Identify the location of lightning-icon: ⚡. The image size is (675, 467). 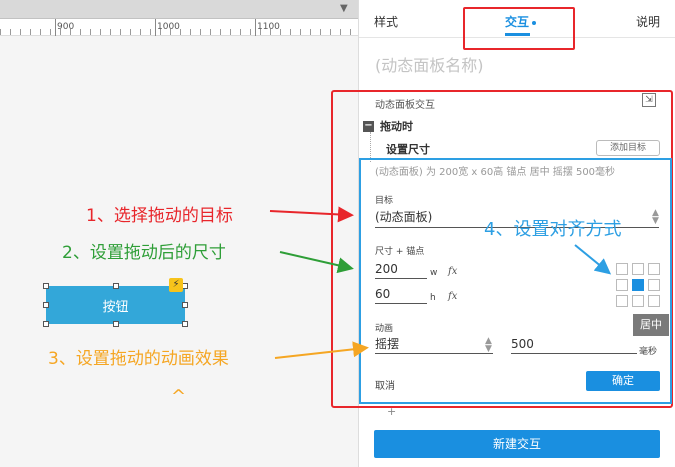
(176, 285).